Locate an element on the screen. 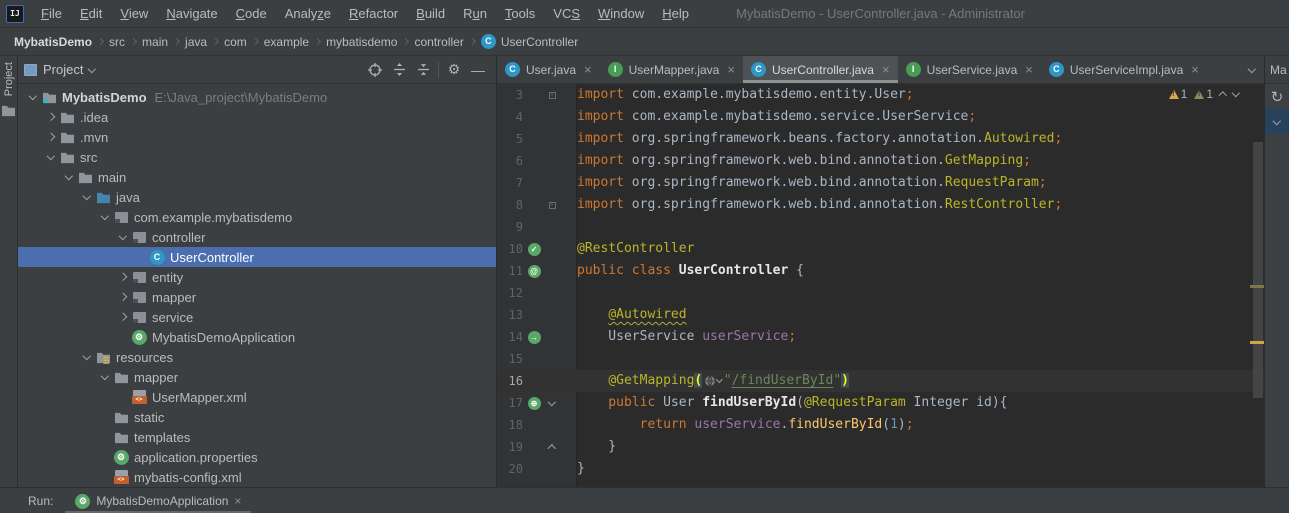  tree-item-mybatisdemo: MybatisDemo E:\Java_project\MybatisDemo is located at coordinates (257, 97).